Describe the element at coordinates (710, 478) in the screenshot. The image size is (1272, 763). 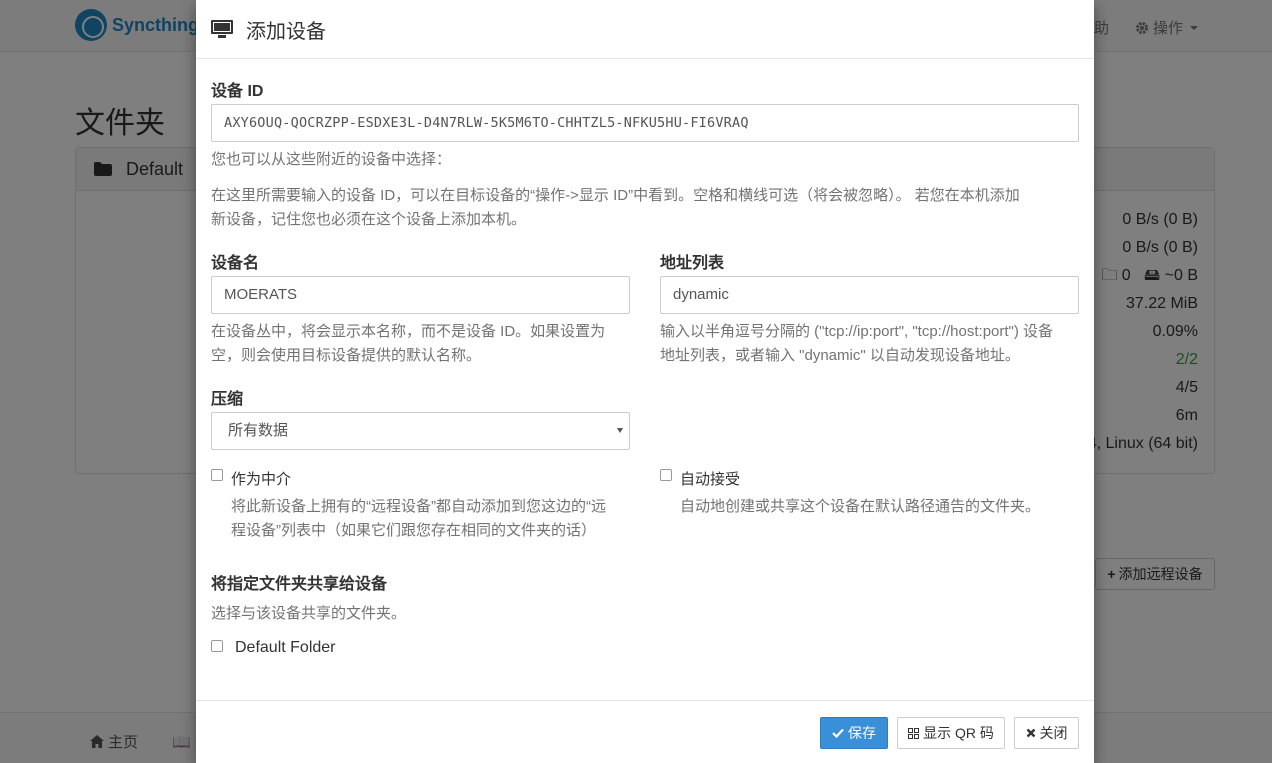
I see `auto-accept-label: 自动接受` at that location.